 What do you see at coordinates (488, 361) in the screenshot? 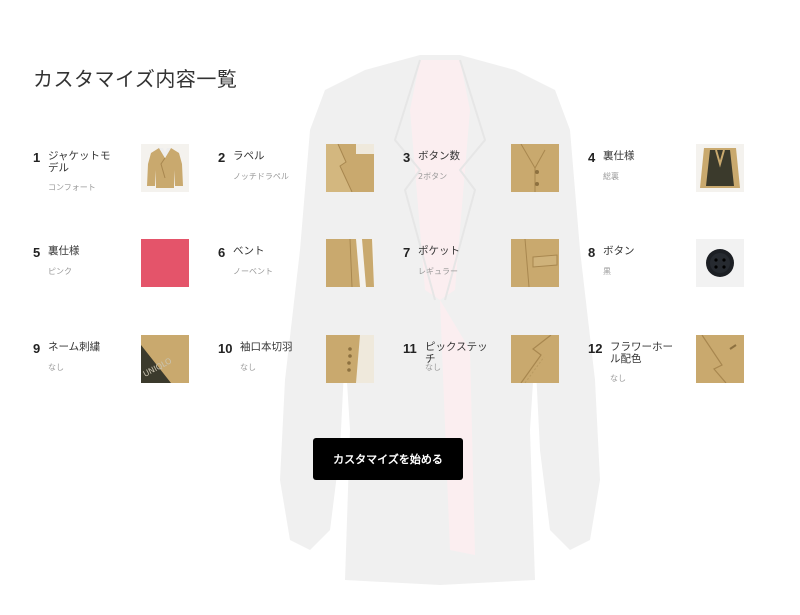
I see `summary-item-pick-stitch: 11 ピックステッチ なし` at bounding box center [488, 361].